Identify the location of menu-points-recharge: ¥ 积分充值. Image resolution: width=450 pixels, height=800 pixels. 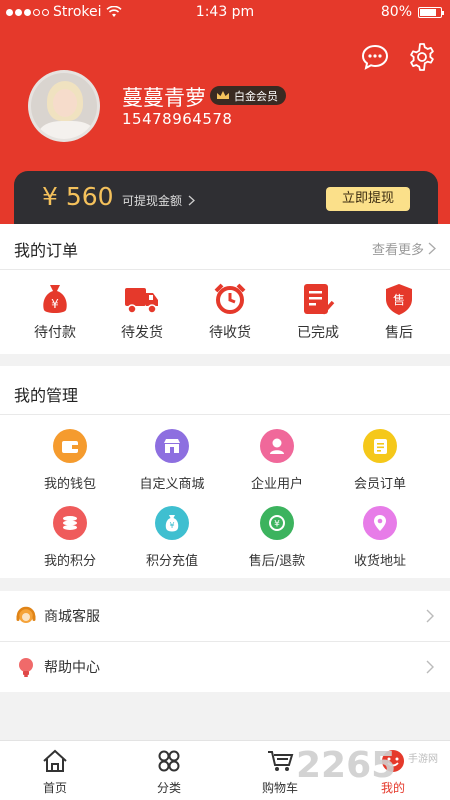
(172, 537).